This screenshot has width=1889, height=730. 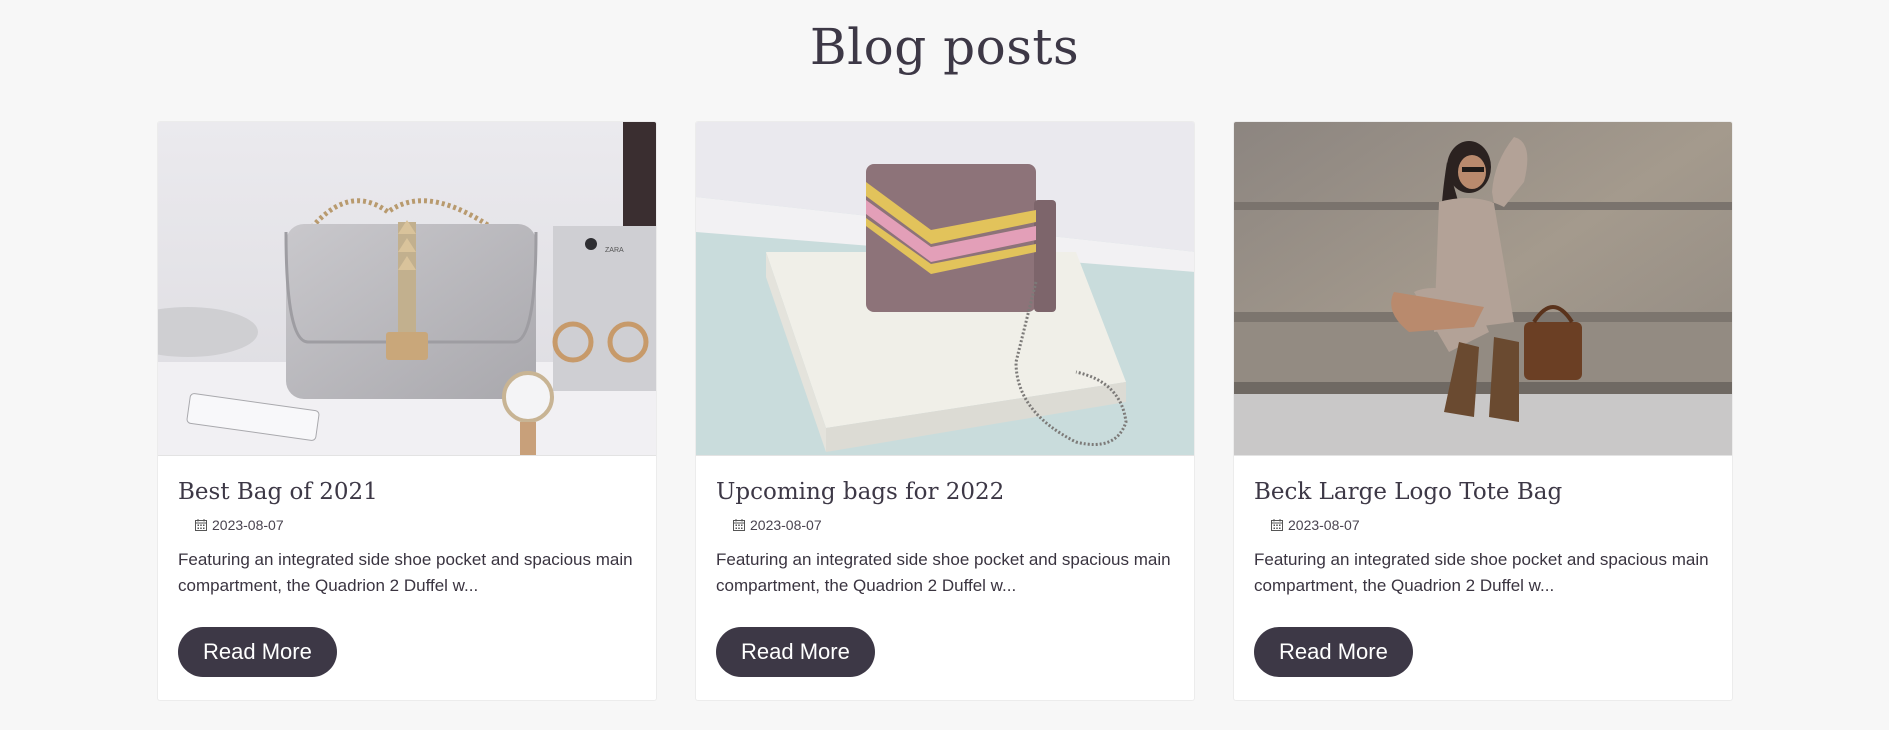 I want to click on svg-text: ZARA, so click(x=614, y=250).